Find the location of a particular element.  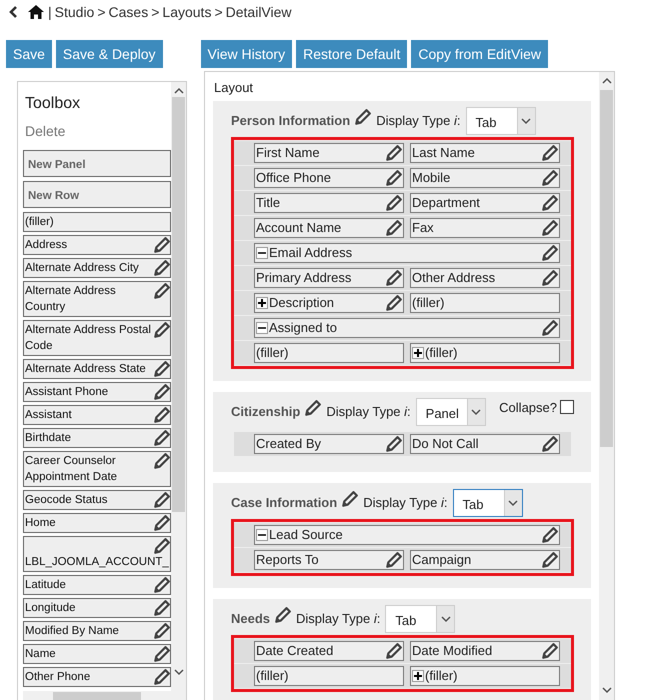

layout-field: Date Created is located at coordinates (329, 650).